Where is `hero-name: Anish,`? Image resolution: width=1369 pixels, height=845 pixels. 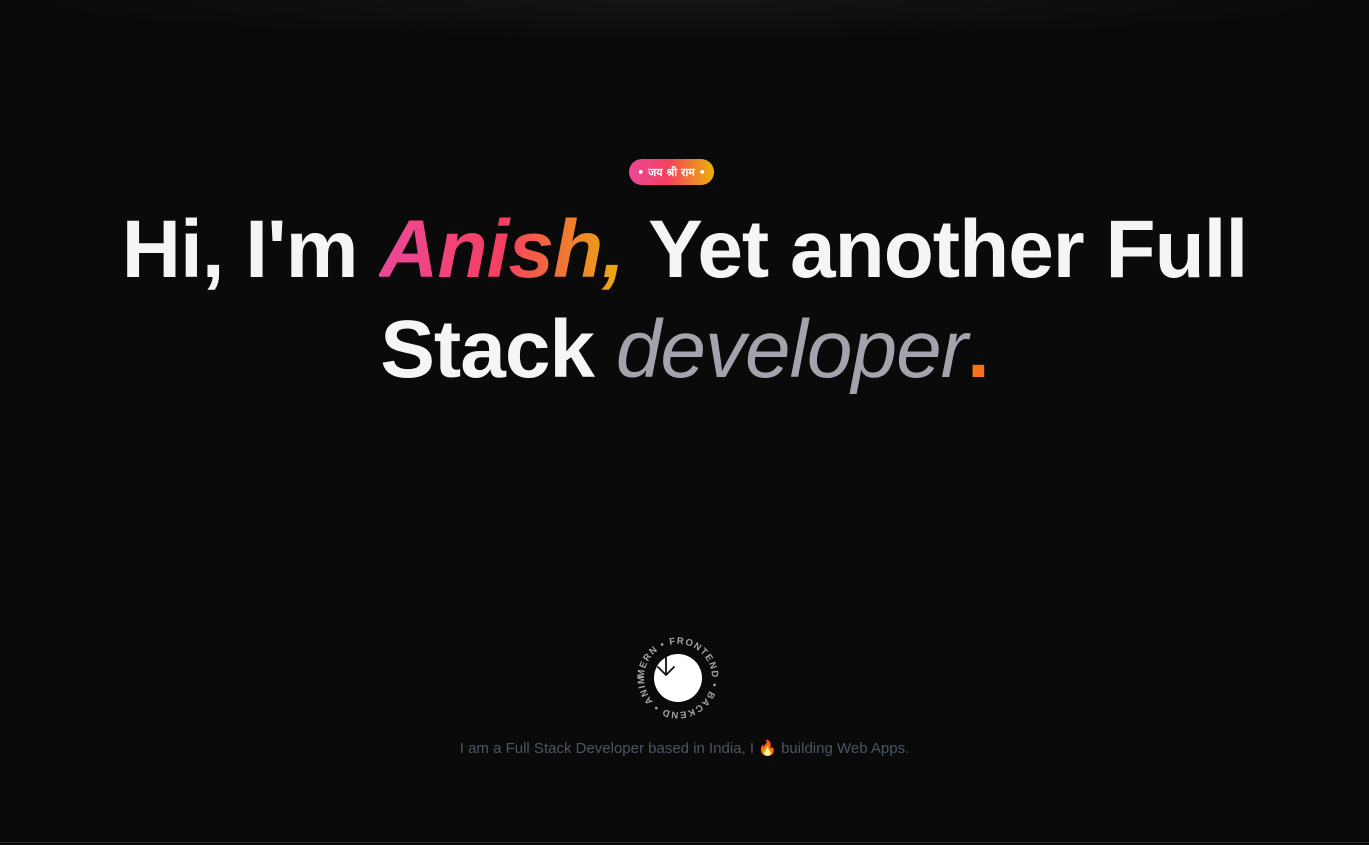 hero-name: Anish, is located at coordinates (503, 249).